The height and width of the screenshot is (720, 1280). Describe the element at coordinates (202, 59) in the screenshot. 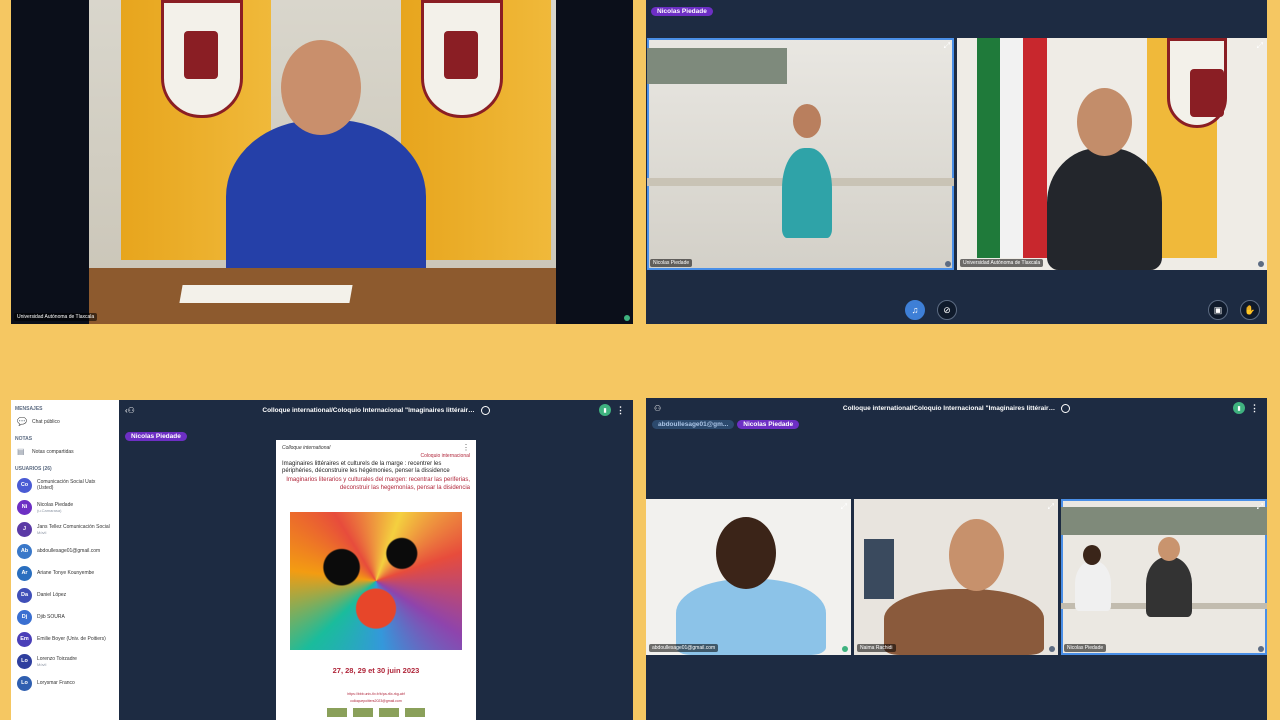

I see `university-seal-left` at that location.